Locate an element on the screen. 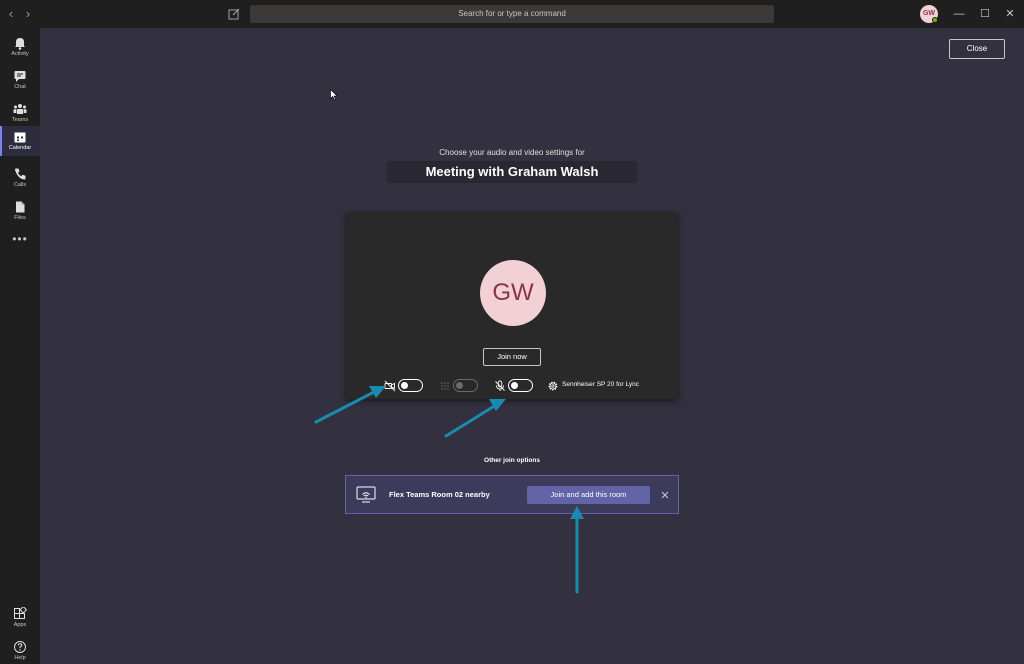 This screenshot has height=664, width=1024. rail-item-calendar: Calendar is located at coordinates (20, 141).